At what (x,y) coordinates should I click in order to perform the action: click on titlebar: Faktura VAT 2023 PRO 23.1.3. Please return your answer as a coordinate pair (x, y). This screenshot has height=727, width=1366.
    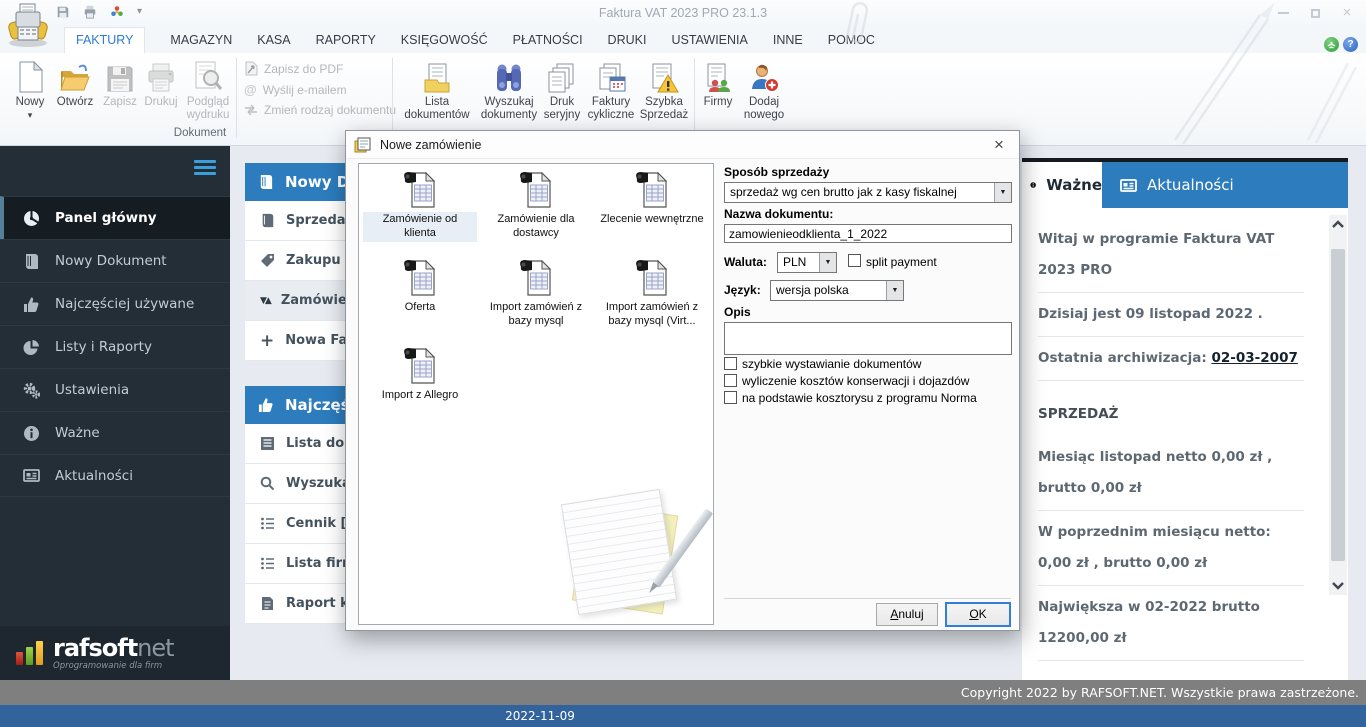
    Looking at the image, I should click on (683, 13).